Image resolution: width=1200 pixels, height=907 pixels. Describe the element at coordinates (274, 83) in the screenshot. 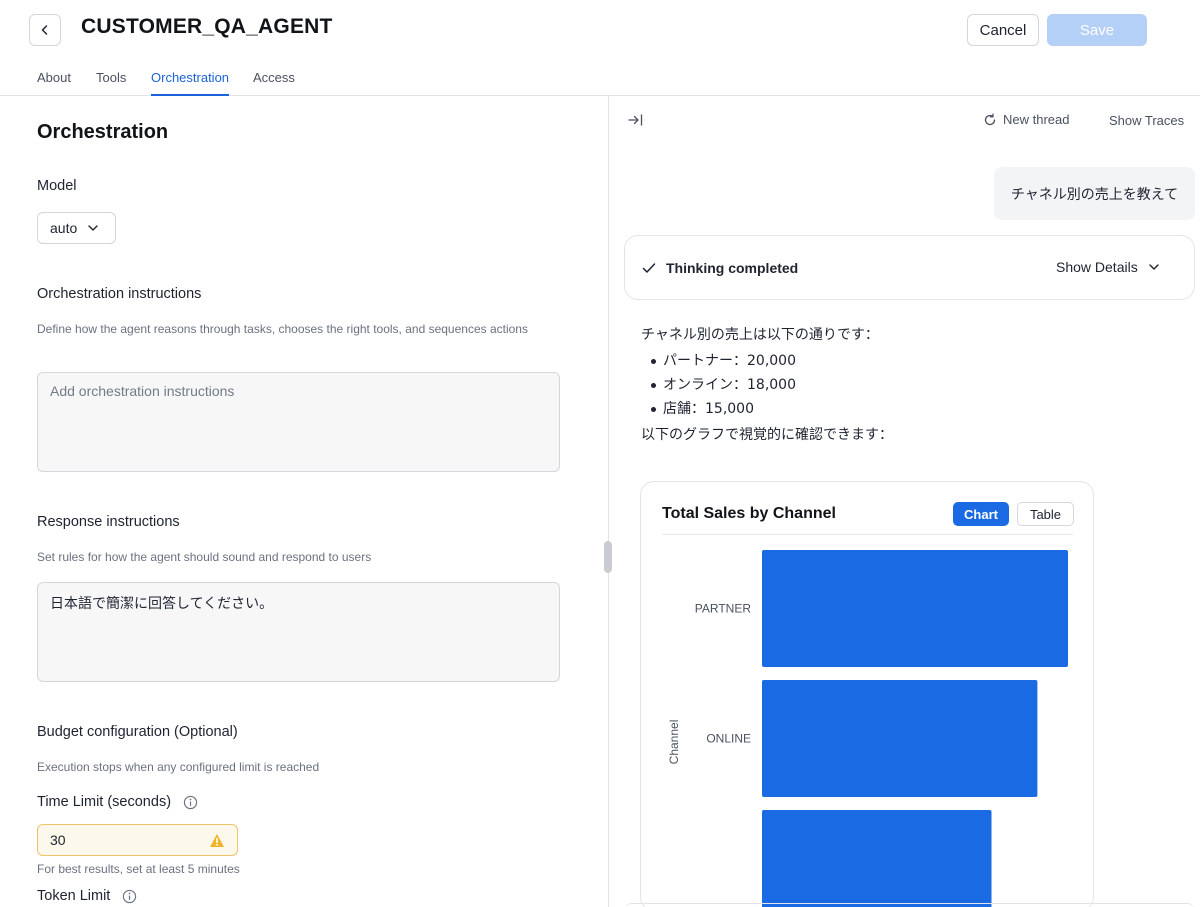

I see `tab-access: Access` at that location.